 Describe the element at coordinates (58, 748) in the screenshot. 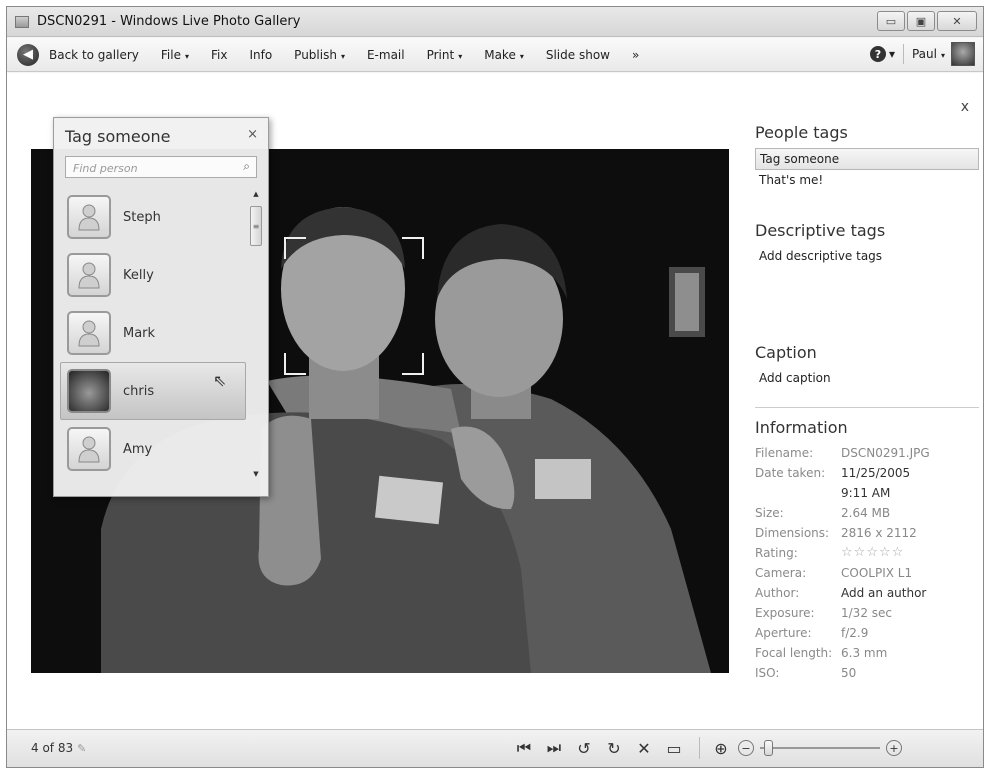

I see `photo-count: 4 of 83 ✎` at that location.